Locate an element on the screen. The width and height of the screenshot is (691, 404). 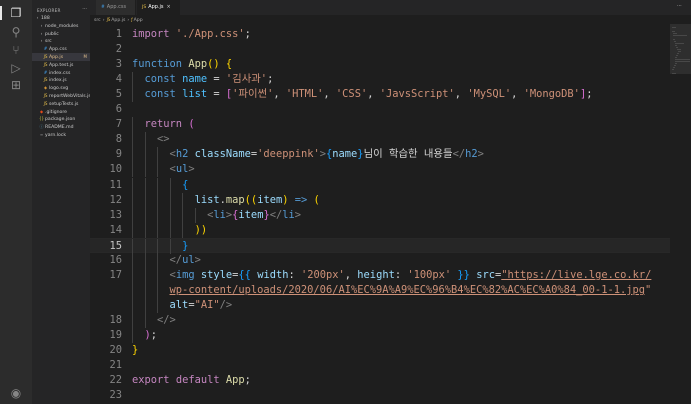
tree-item: ◈ logo.svg is located at coordinates (61, 88).